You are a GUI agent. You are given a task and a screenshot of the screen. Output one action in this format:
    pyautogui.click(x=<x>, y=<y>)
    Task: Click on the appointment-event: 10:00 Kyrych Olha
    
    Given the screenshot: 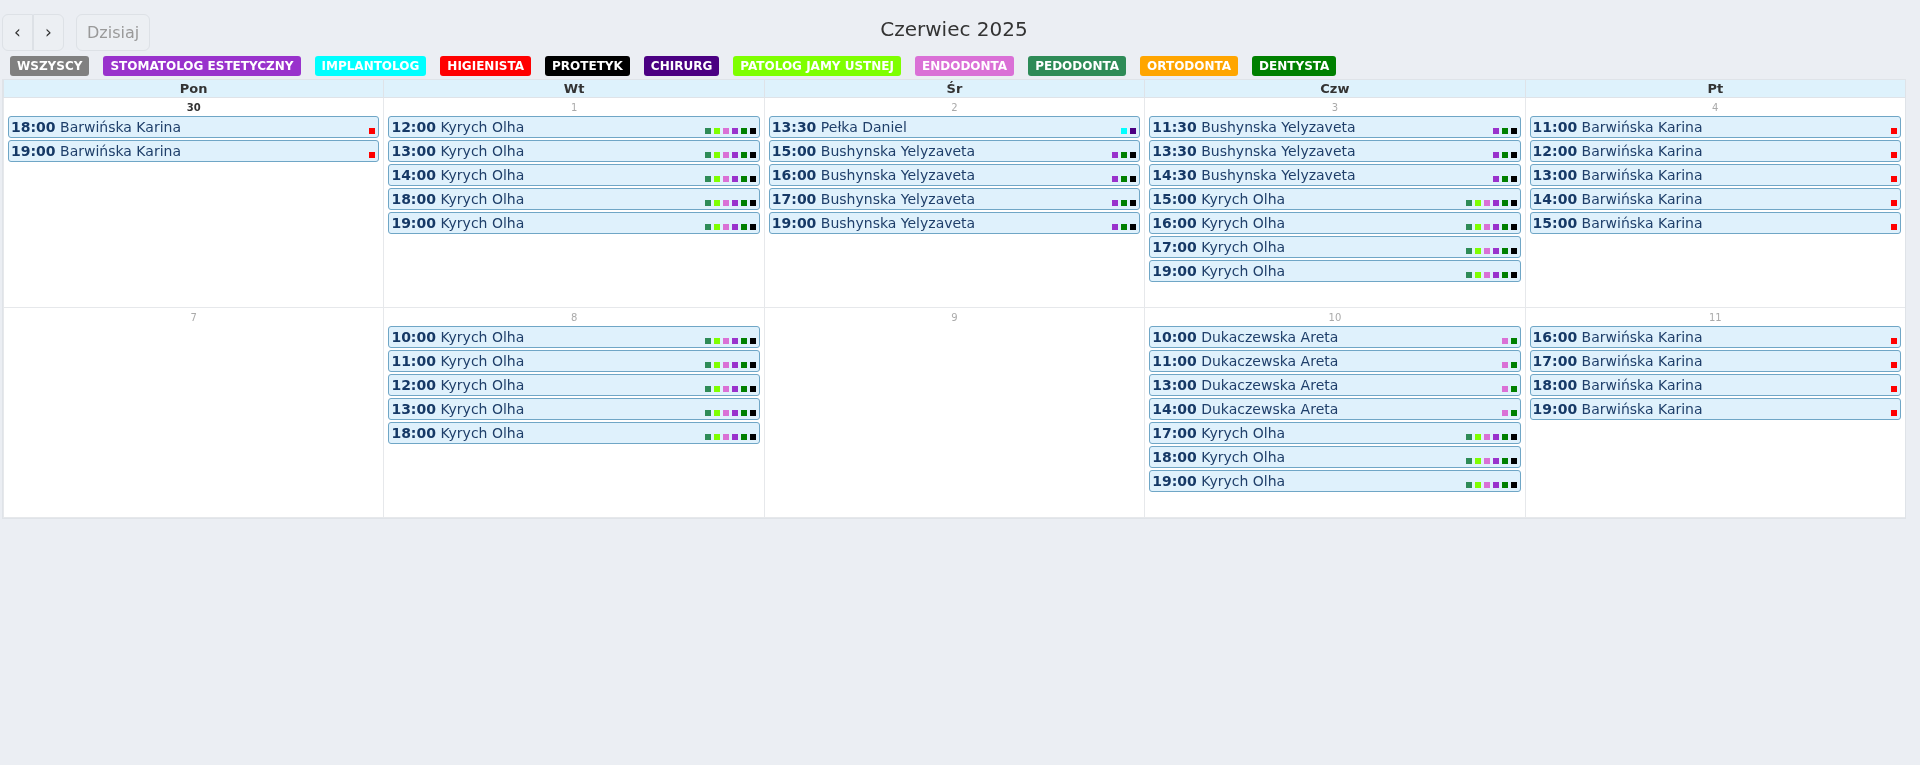 What is the action you would take?
    pyautogui.click(x=574, y=337)
    